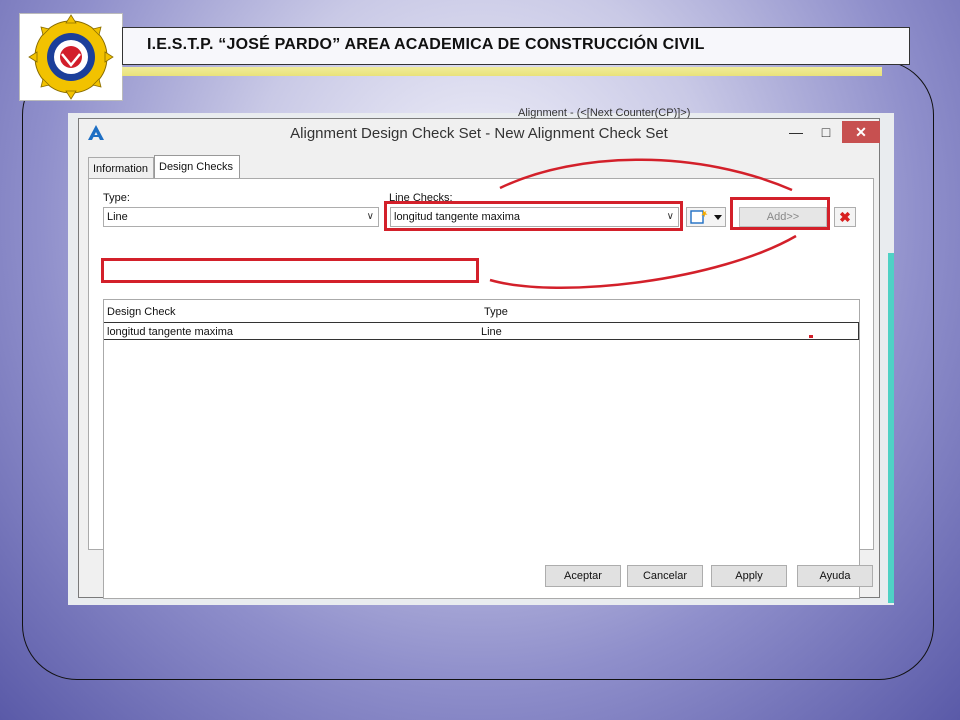  Describe the element at coordinates (116, 198) in the screenshot. I see `type-label: Type:` at that location.